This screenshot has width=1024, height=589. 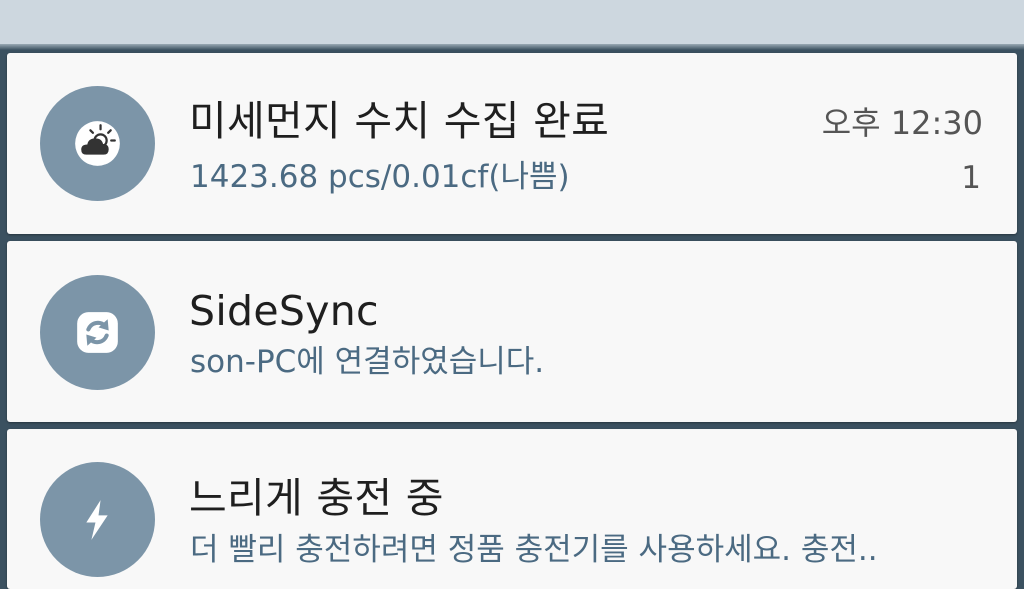 What do you see at coordinates (367, 362) in the screenshot?
I see `notification-text: son-PC에 연결하였습니다.` at bounding box center [367, 362].